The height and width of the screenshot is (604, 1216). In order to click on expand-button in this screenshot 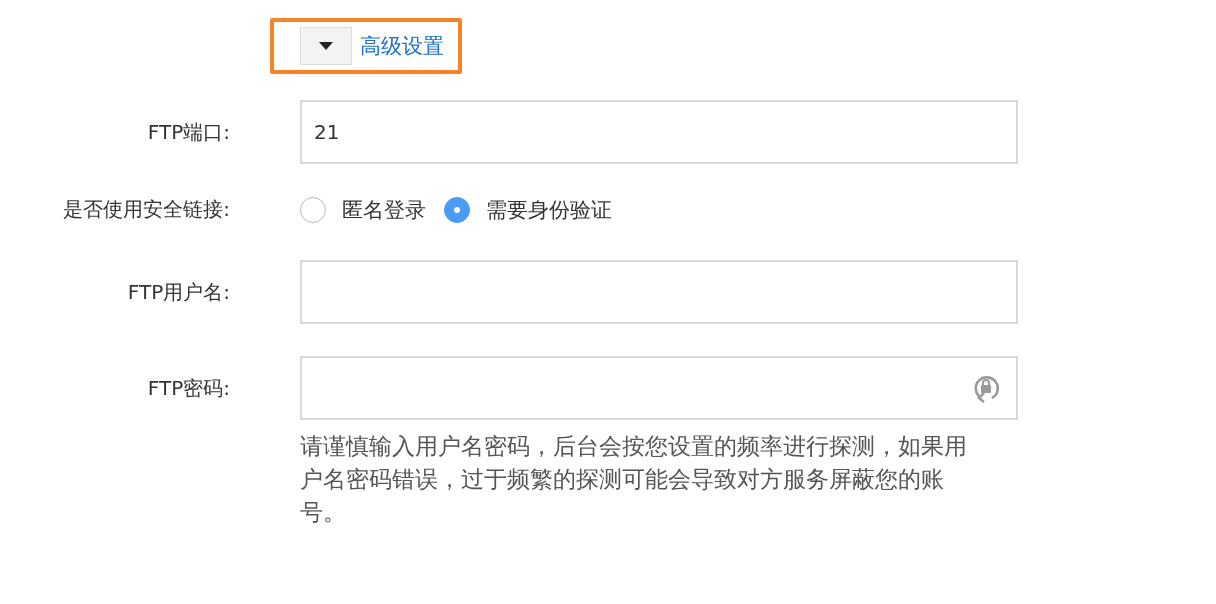, I will do `click(326, 46)`.